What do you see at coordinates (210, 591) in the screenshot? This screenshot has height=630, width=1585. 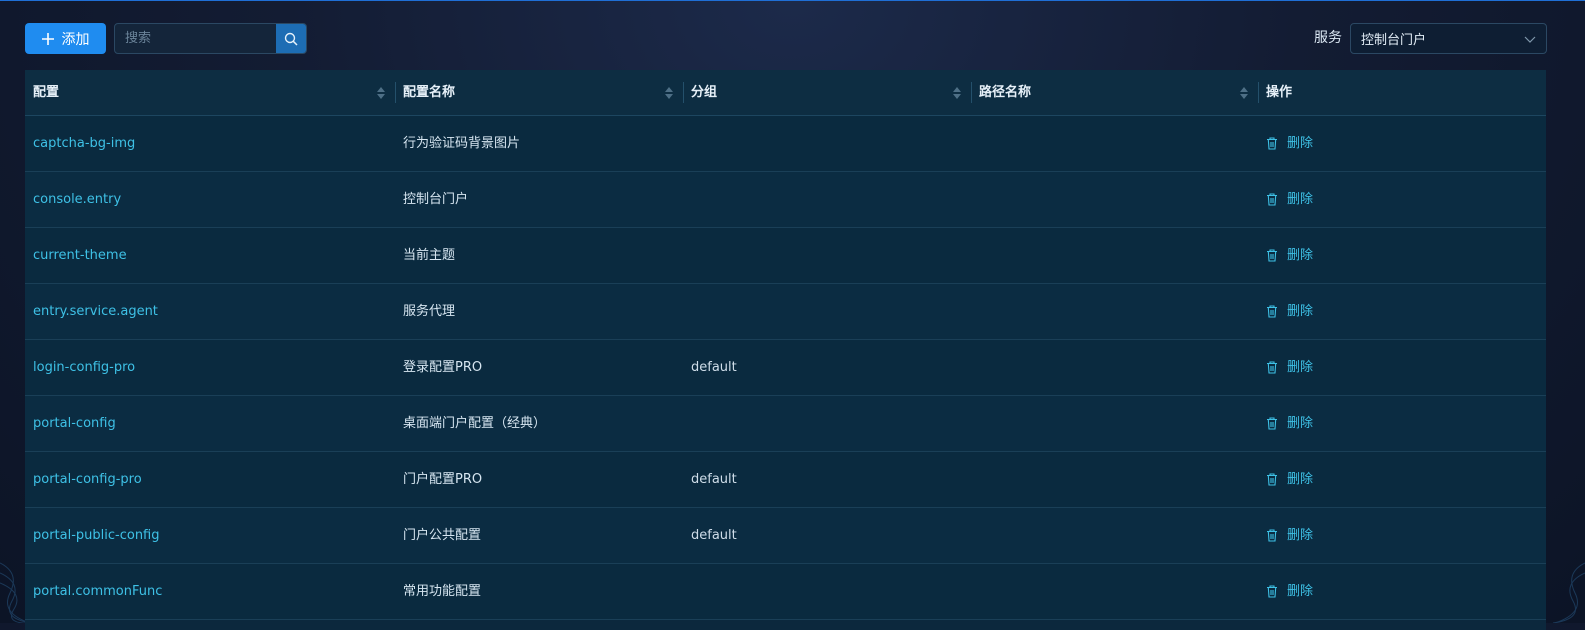 I see `config-key-link: portal.commonFunc` at bounding box center [210, 591].